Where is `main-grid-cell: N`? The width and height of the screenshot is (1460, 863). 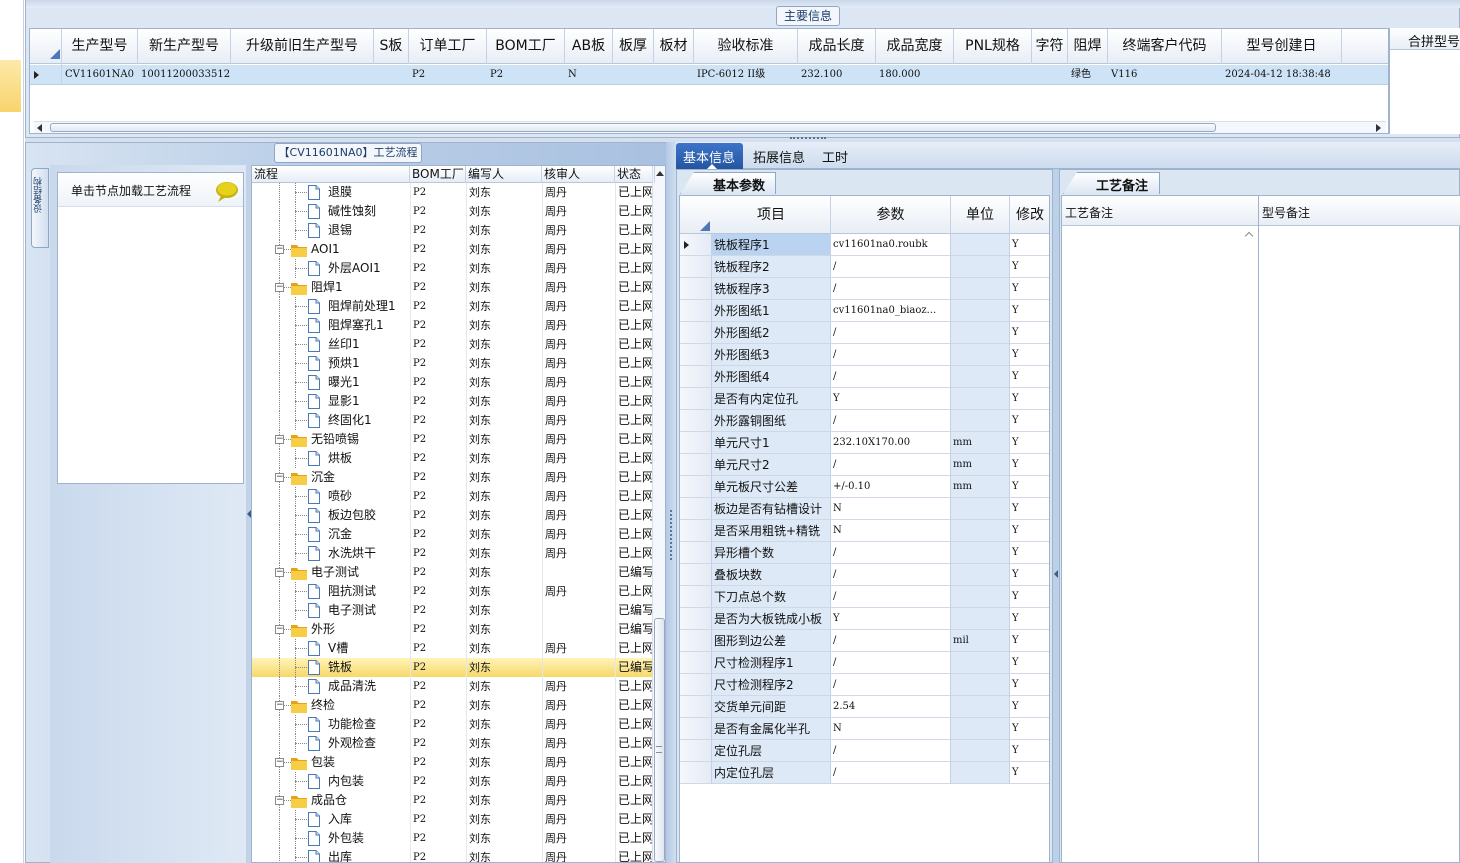 main-grid-cell: N is located at coordinates (590, 75).